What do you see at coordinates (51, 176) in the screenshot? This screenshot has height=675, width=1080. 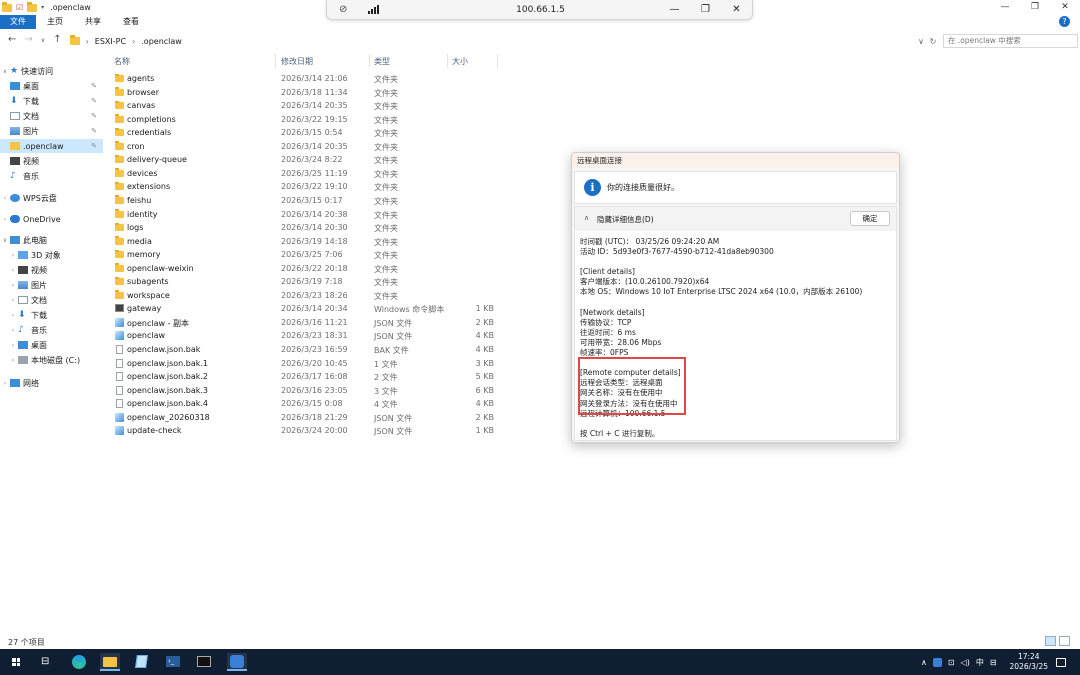 I see `nav-item-music: ♪ 音乐` at bounding box center [51, 176].